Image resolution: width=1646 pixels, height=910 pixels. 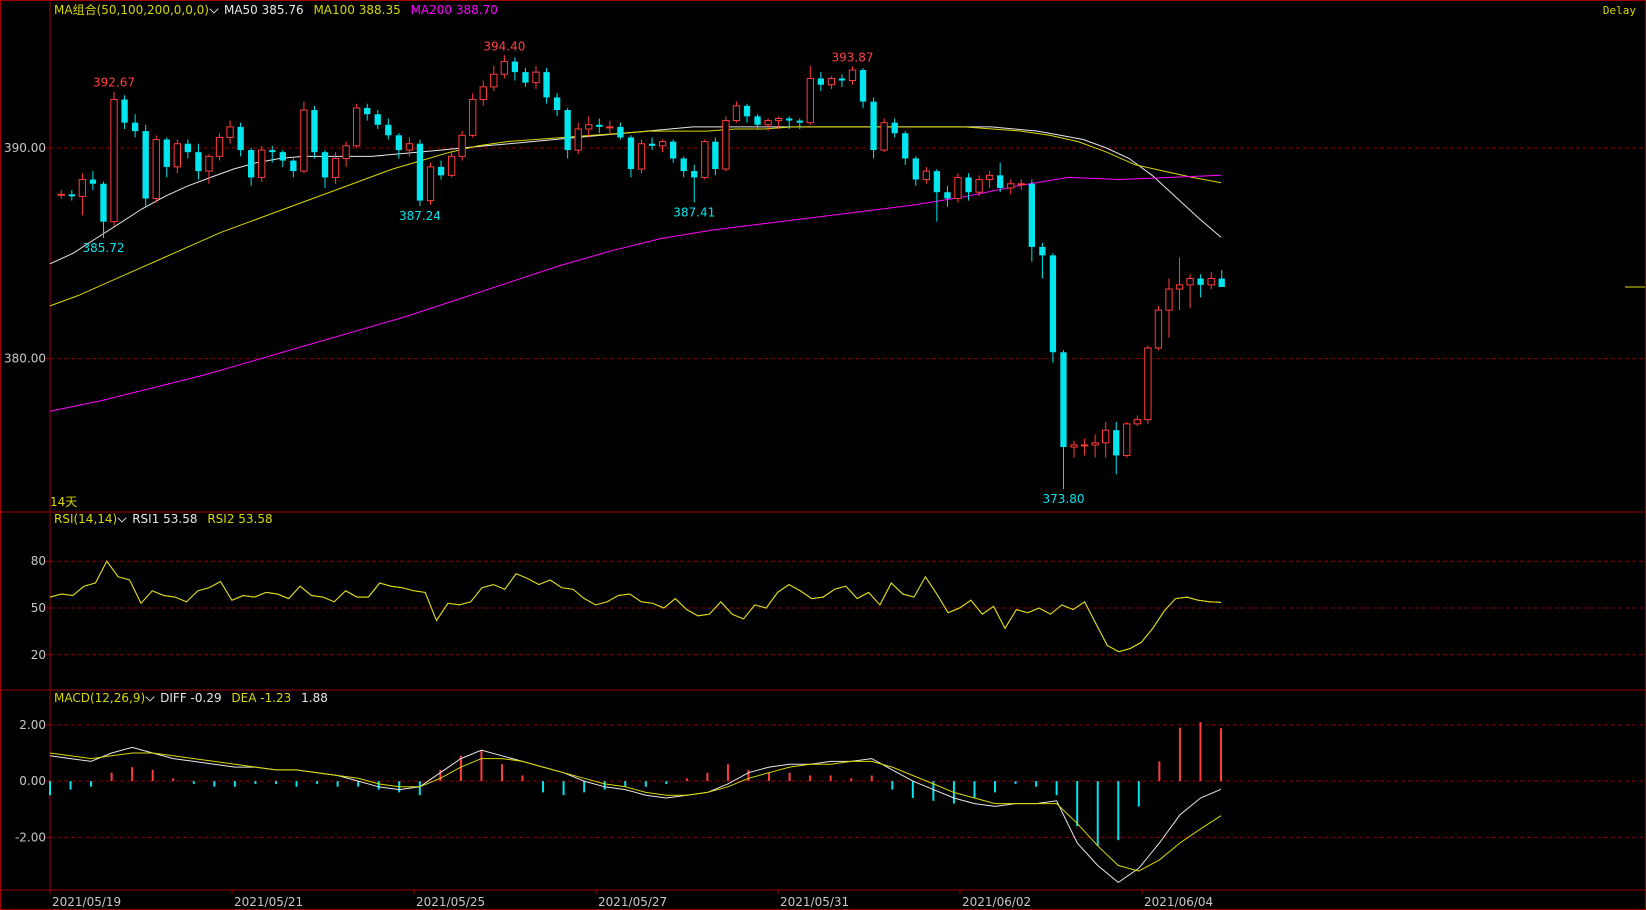 What do you see at coordinates (1063, 499) in the screenshot?
I see `low-price-annotation: 373.80` at bounding box center [1063, 499].